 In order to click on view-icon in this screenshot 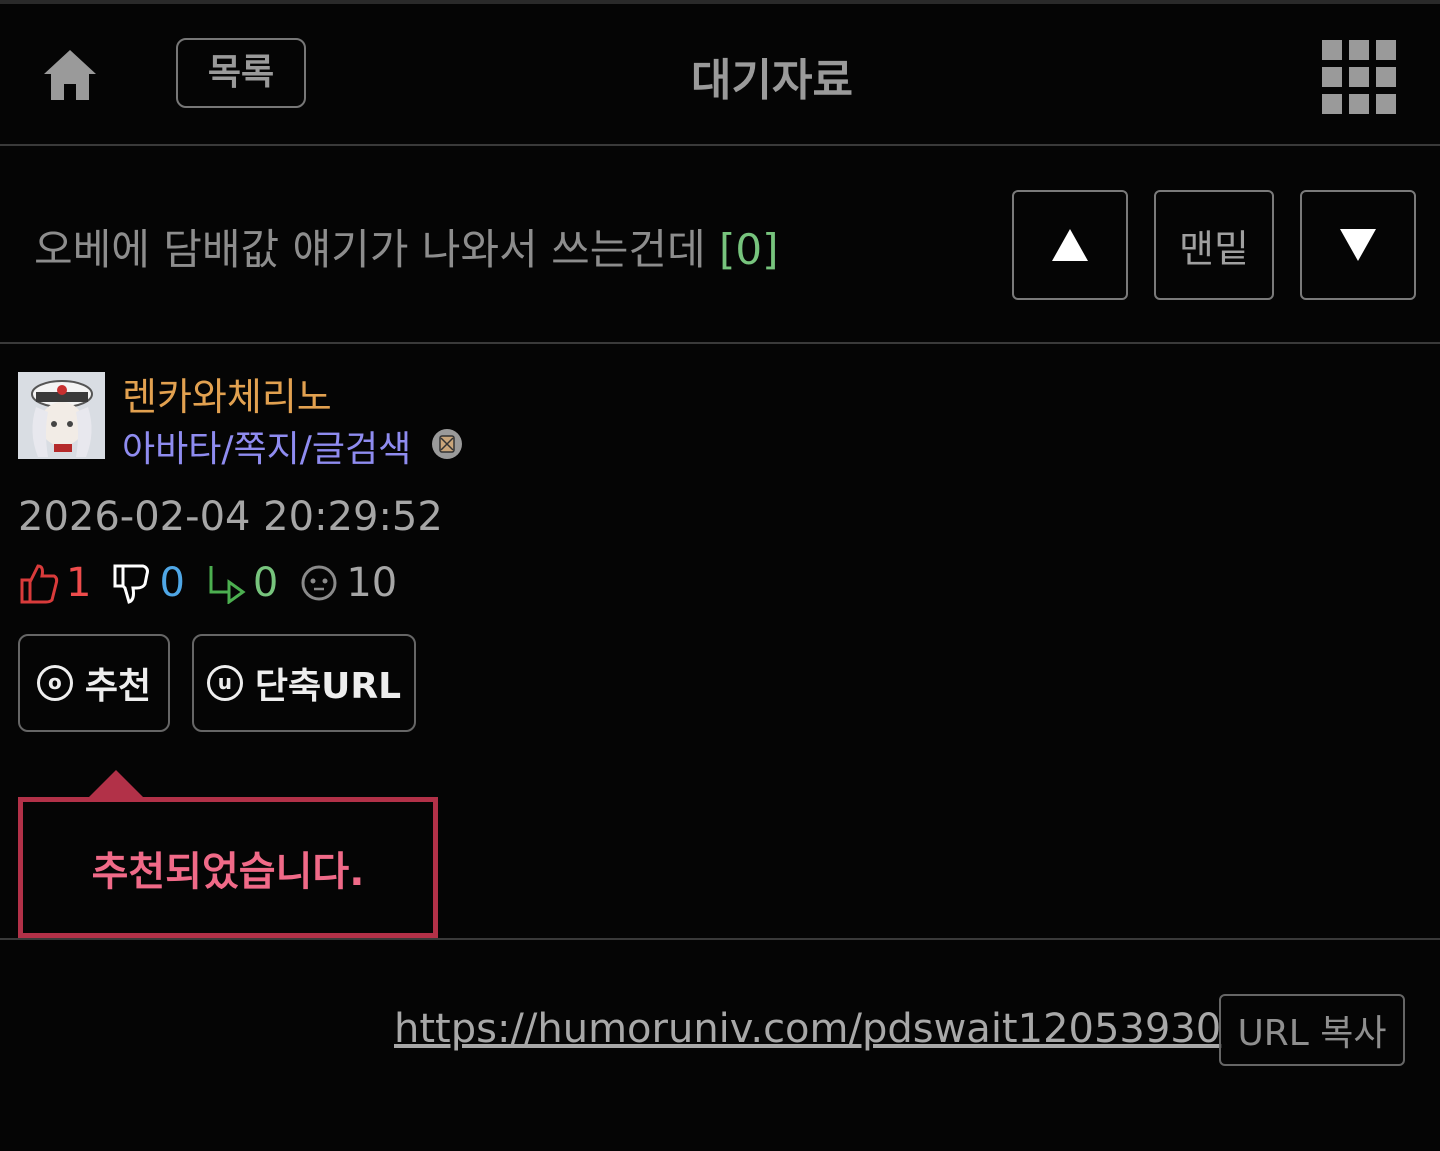, I will do `click(319, 583)`.